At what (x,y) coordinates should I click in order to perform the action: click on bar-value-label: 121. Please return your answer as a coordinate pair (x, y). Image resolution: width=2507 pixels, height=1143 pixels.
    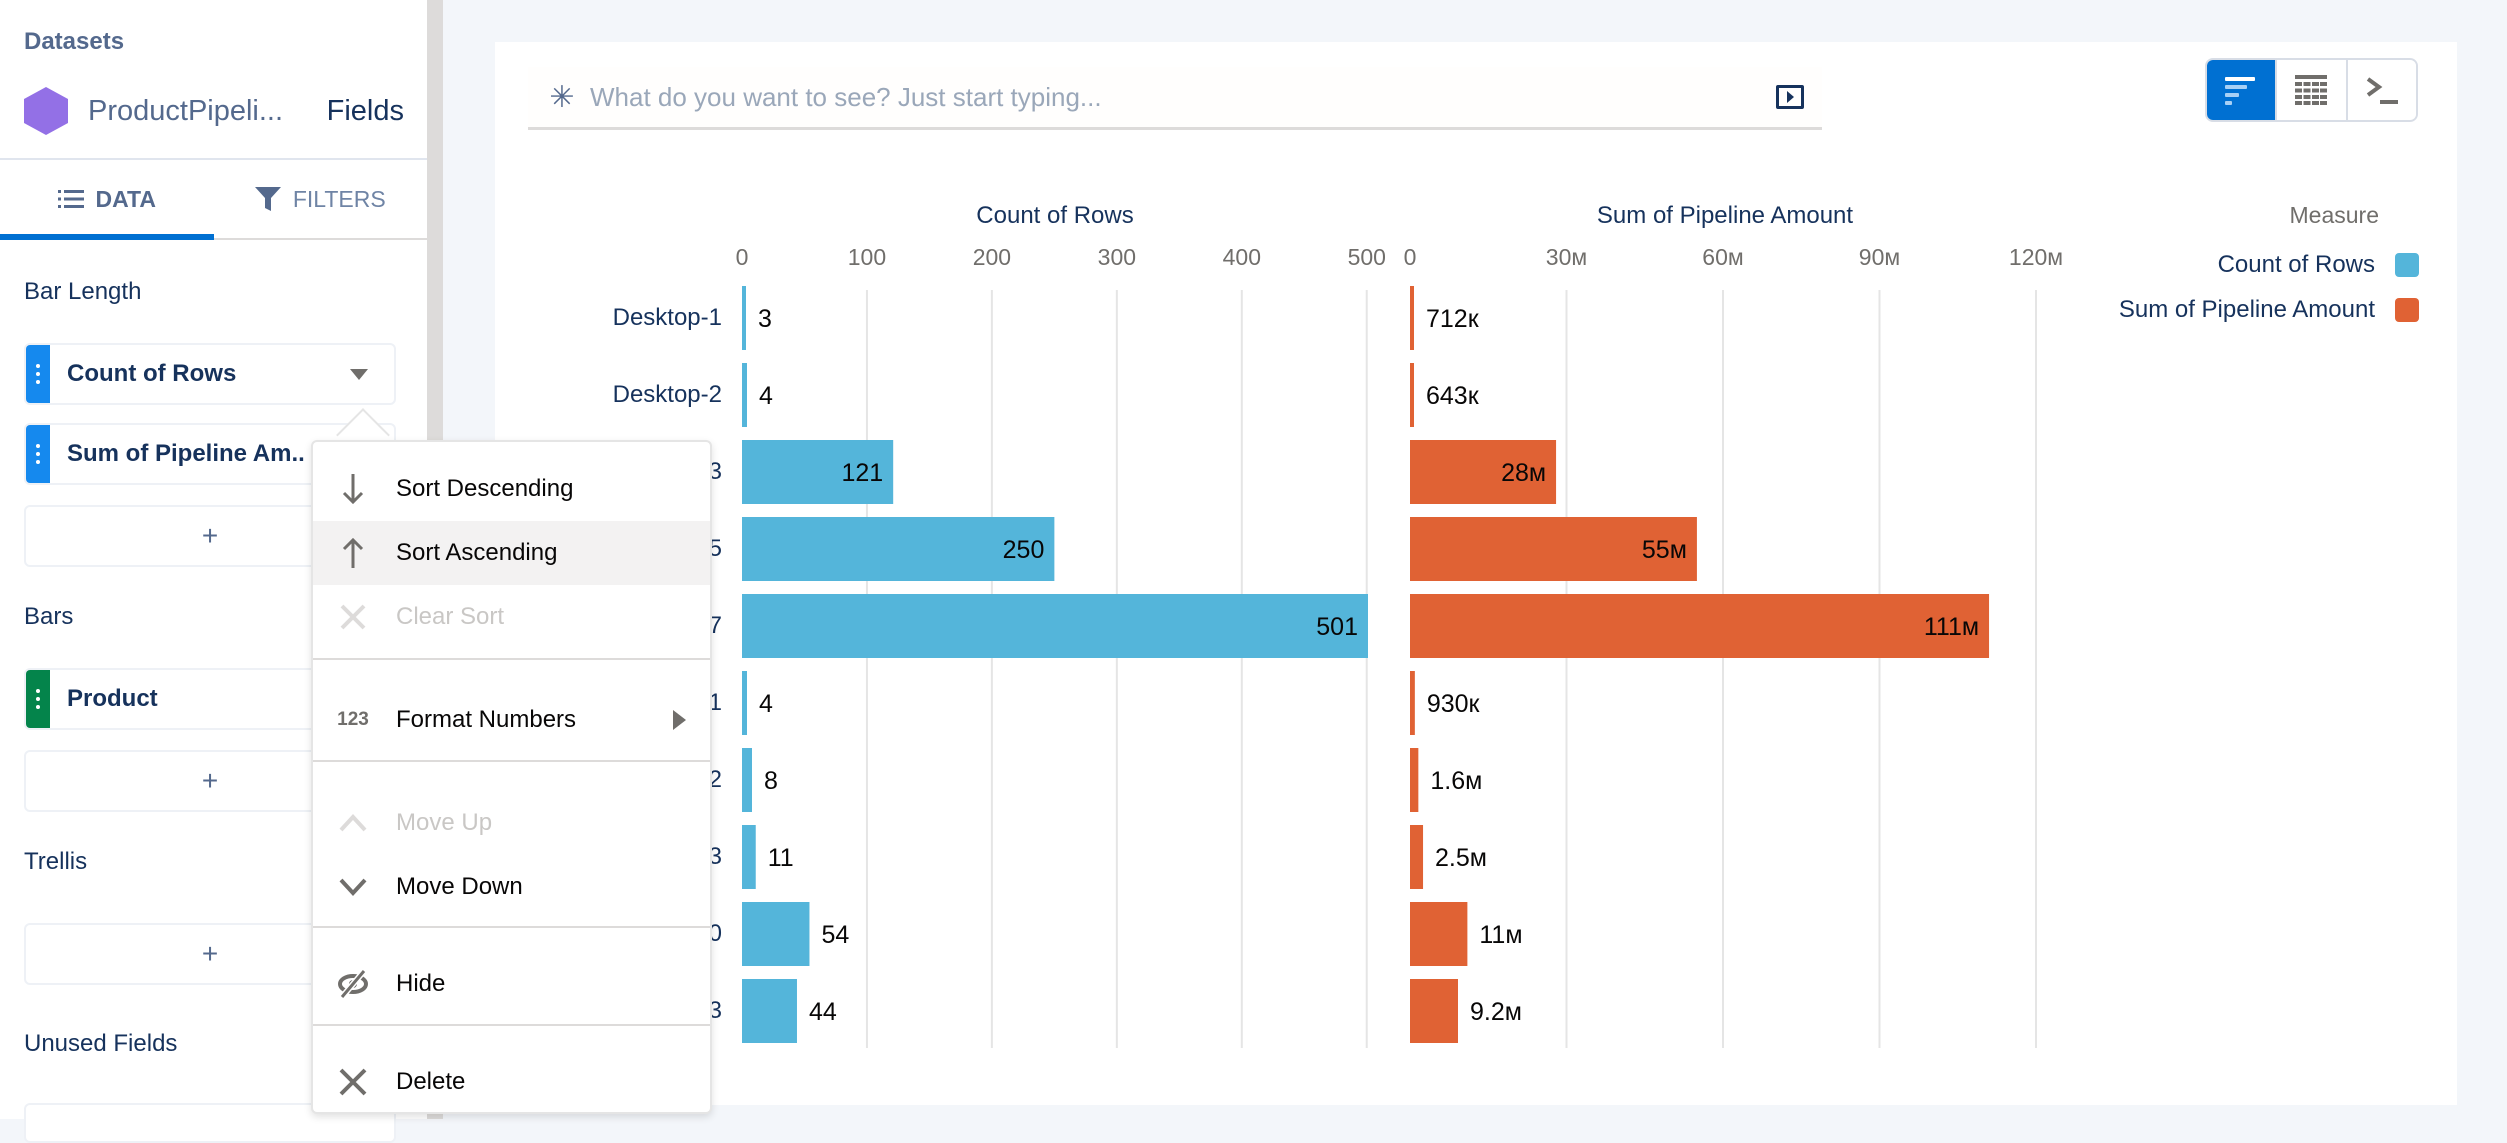
    Looking at the image, I should click on (862, 473).